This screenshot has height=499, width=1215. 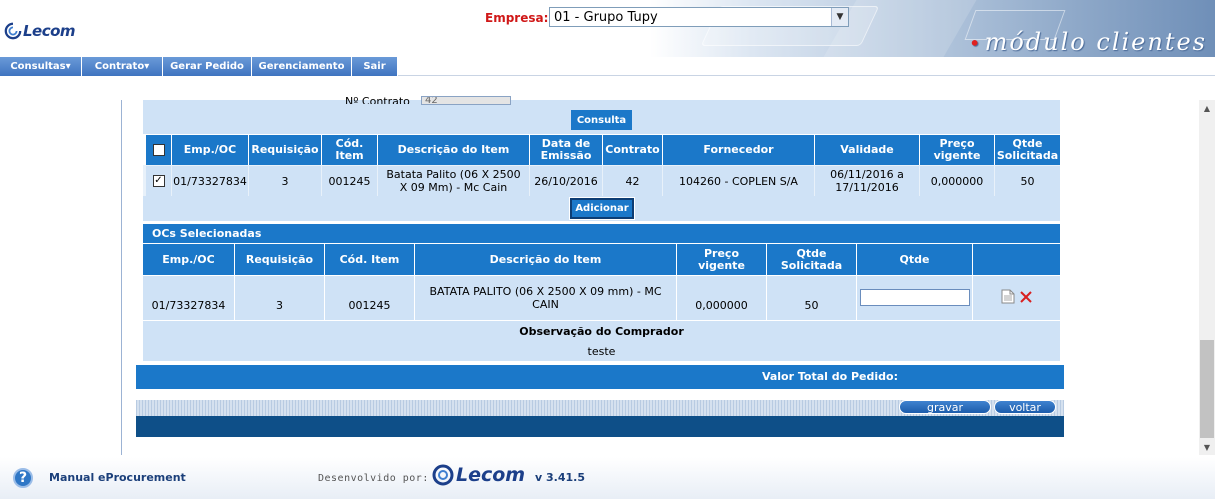 I want to click on col-data-emissao: Data de Emissão, so click(x=566, y=150).